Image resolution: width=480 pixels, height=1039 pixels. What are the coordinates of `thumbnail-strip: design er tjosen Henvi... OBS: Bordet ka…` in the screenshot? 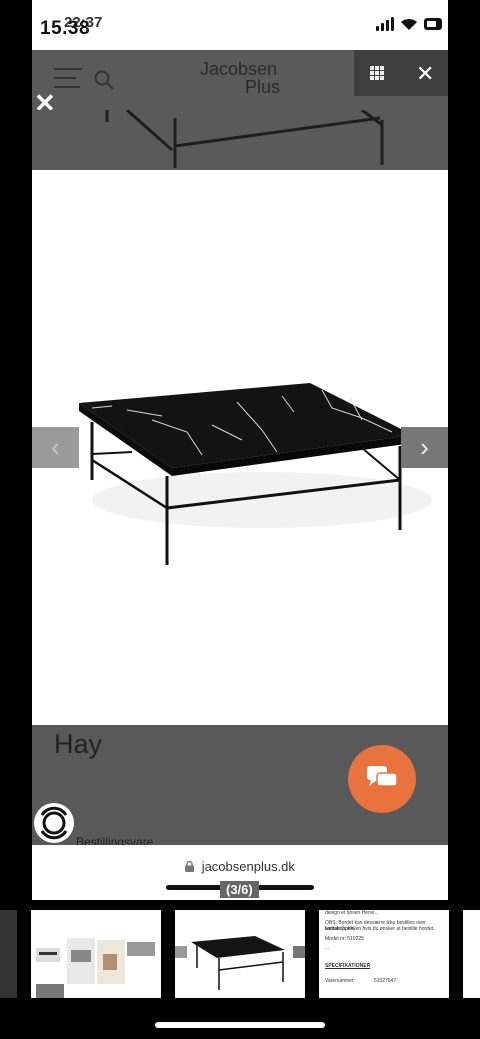 It's located at (240, 954).